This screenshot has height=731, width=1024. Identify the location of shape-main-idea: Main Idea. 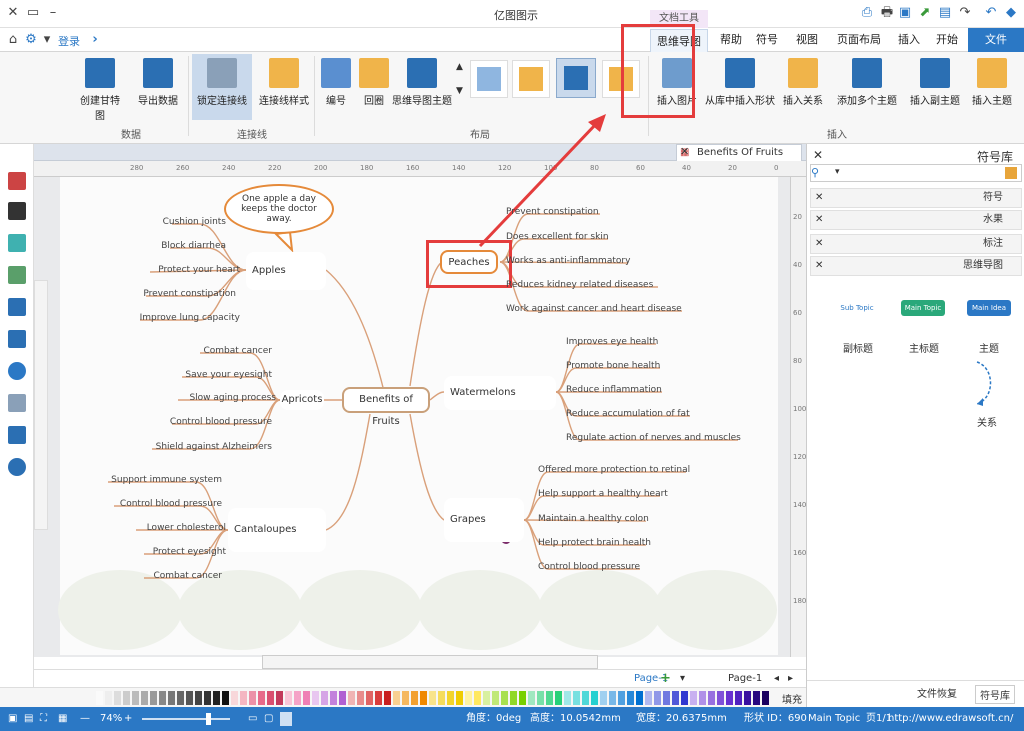
(989, 308).